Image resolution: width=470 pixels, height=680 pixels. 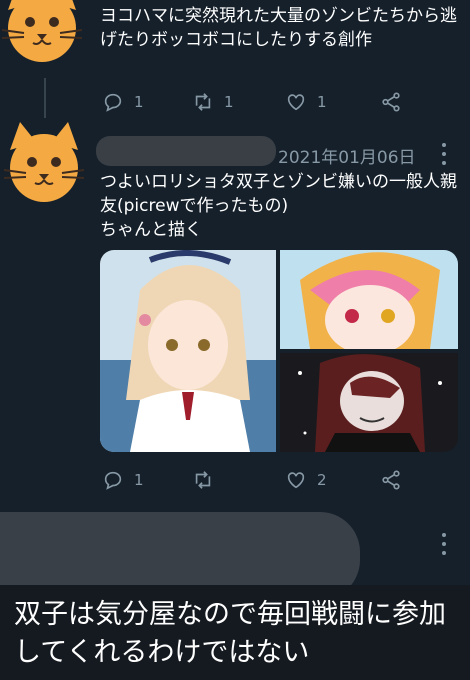 What do you see at coordinates (322, 102) in the screenshot?
I see `like-count: 1` at bounding box center [322, 102].